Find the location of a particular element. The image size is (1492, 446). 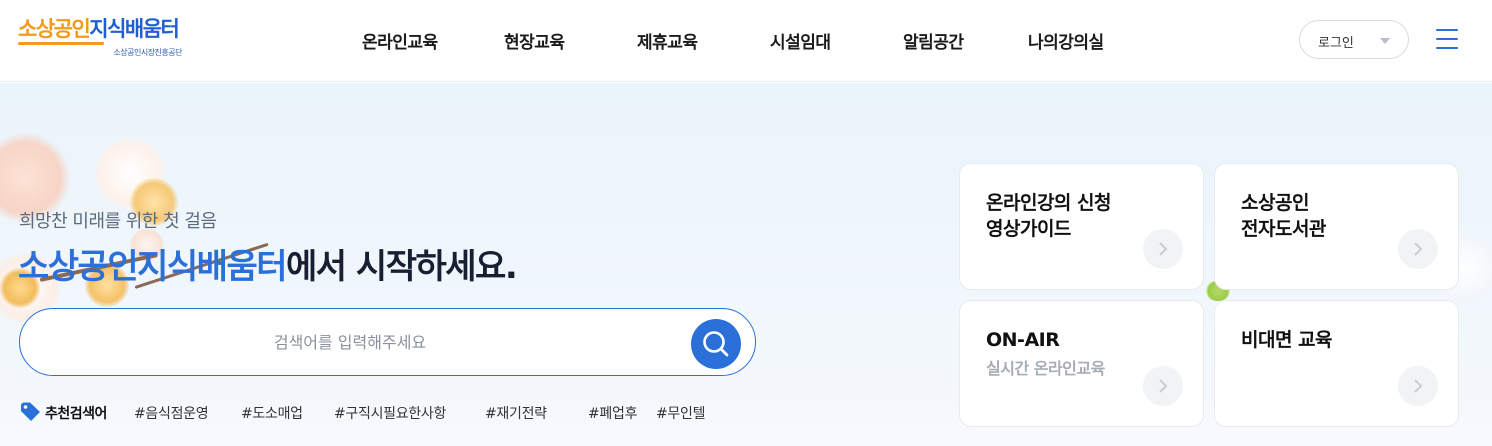

site-logo: 소상공인지식배움터 소상공인시장진흥공단 is located at coordinates (103, 39).